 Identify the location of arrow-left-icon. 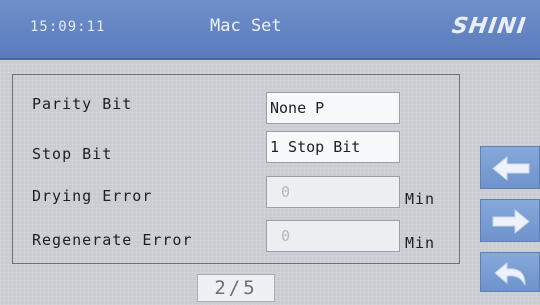
(511, 168).